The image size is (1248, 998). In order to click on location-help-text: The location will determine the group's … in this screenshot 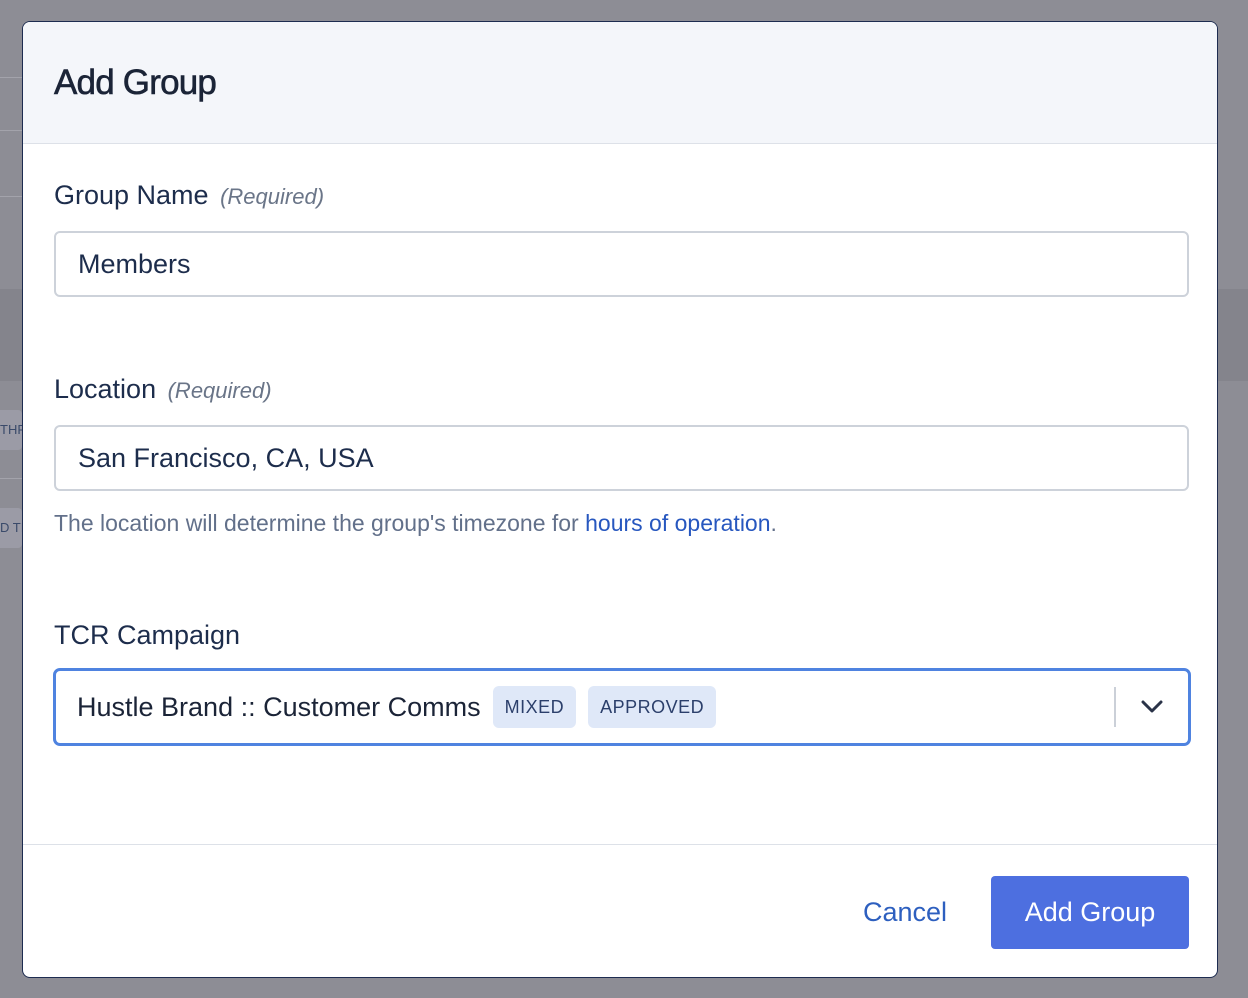, I will do `click(415, 523)`.